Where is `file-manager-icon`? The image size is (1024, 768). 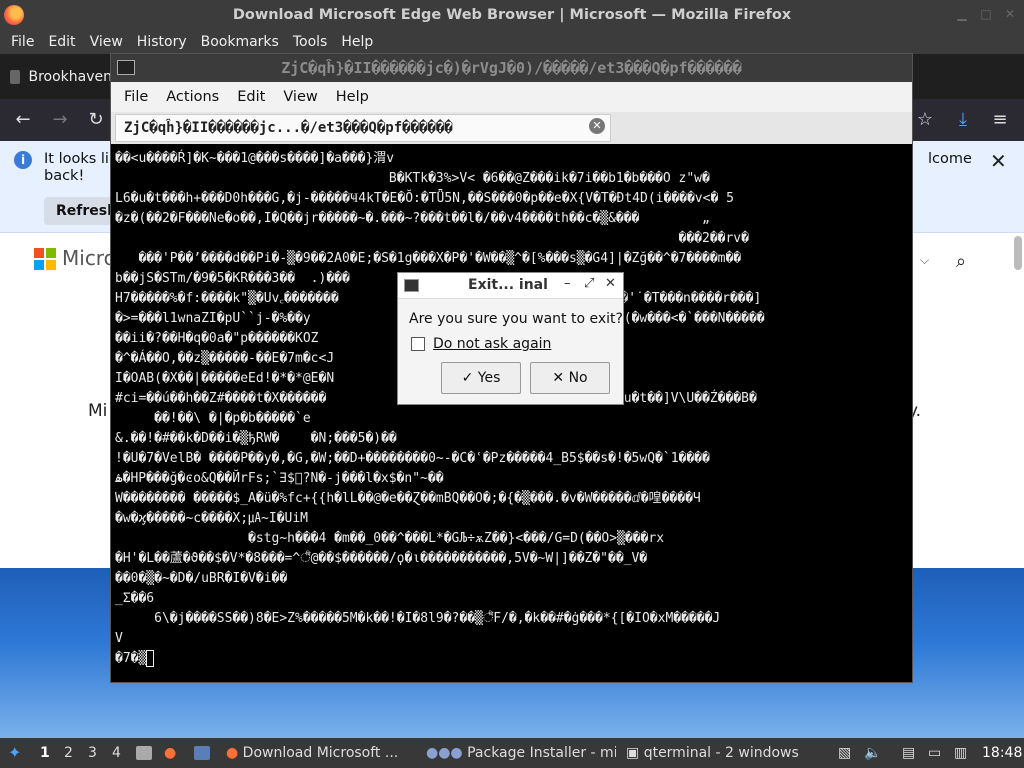 file-manager-icon is located at coordinates (144, 753).